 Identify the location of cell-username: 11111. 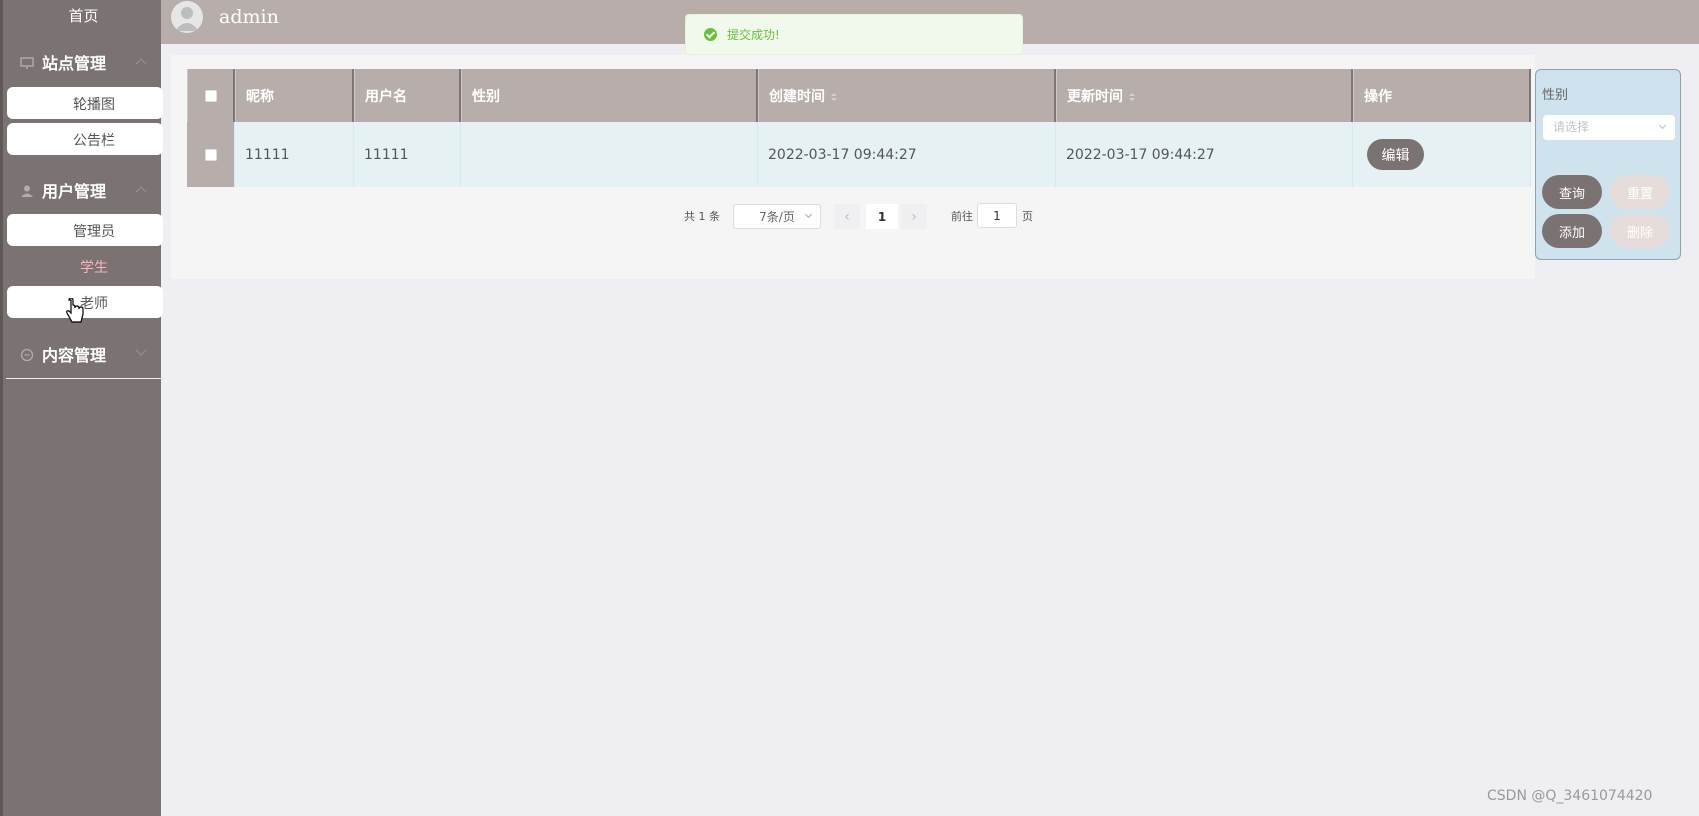
(407, 154).